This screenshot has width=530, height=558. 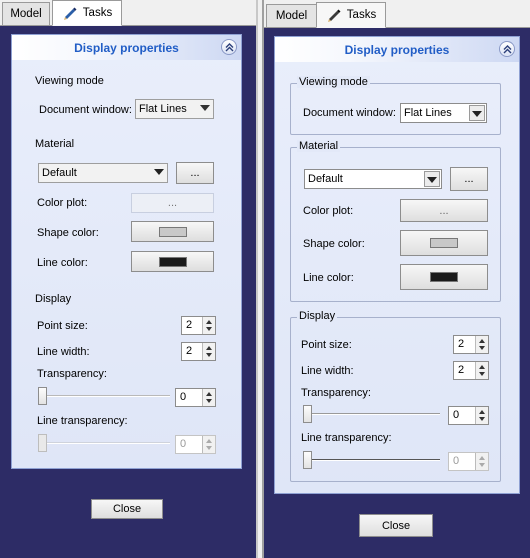 I want to click on tab-model-label: Model, so click(x=26, y=14).